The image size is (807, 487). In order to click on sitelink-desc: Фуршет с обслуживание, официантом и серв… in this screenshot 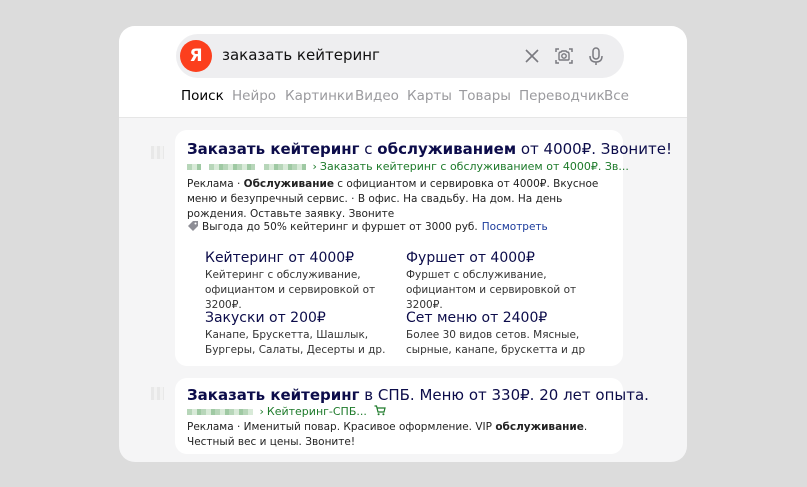, I will do `click(491, 290)`.